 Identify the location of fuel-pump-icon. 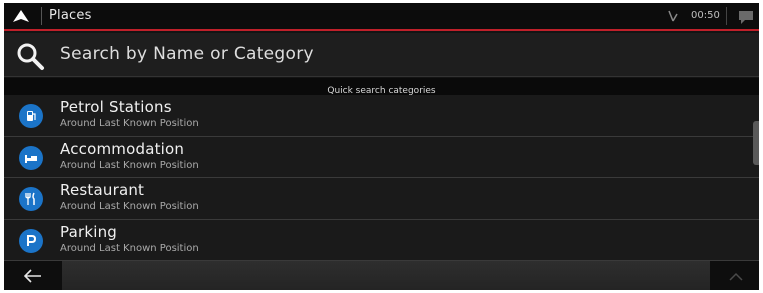
(31, 116).